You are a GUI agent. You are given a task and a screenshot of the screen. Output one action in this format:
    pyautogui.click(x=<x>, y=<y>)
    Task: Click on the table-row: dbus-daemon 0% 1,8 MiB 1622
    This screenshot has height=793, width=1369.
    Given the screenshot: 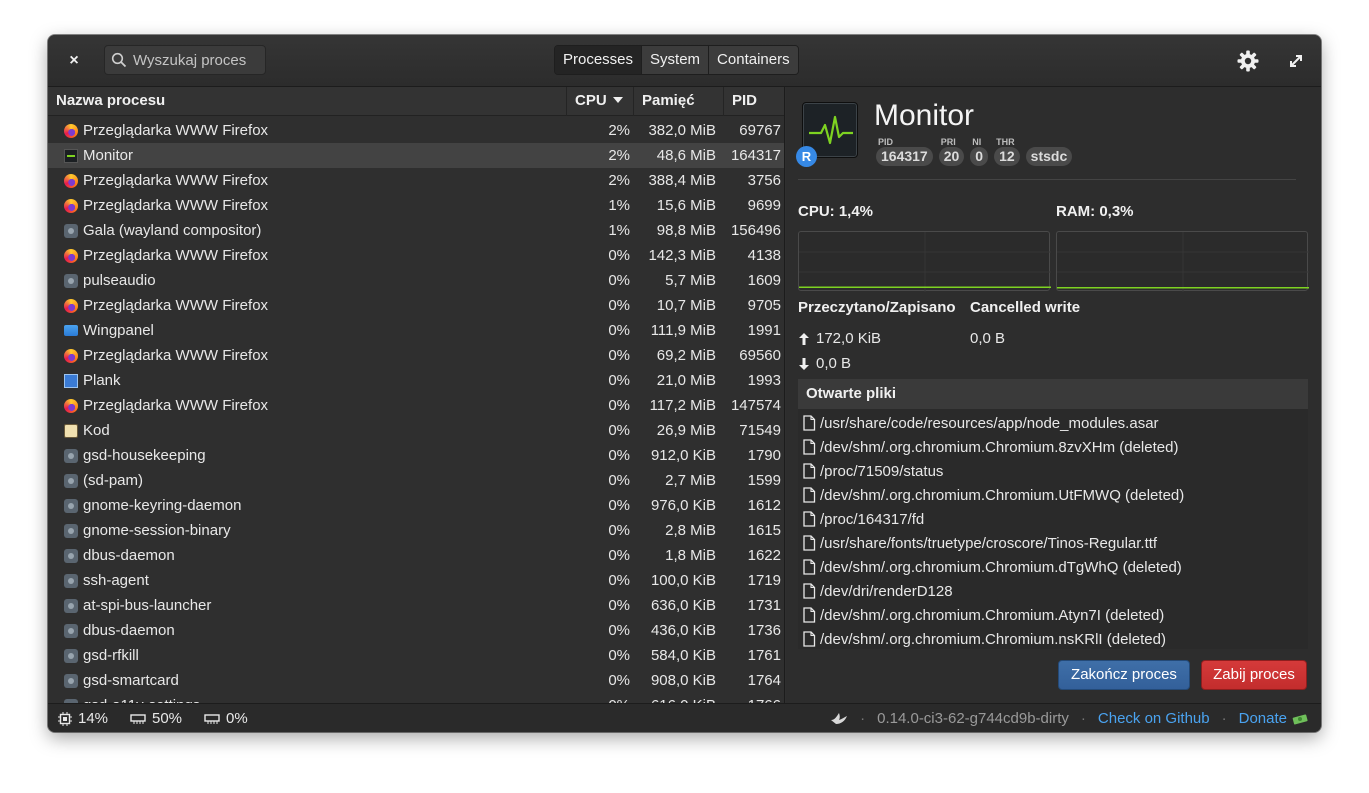 What is the action you would take?
    pyautogui.click(x=416, y=555)
    